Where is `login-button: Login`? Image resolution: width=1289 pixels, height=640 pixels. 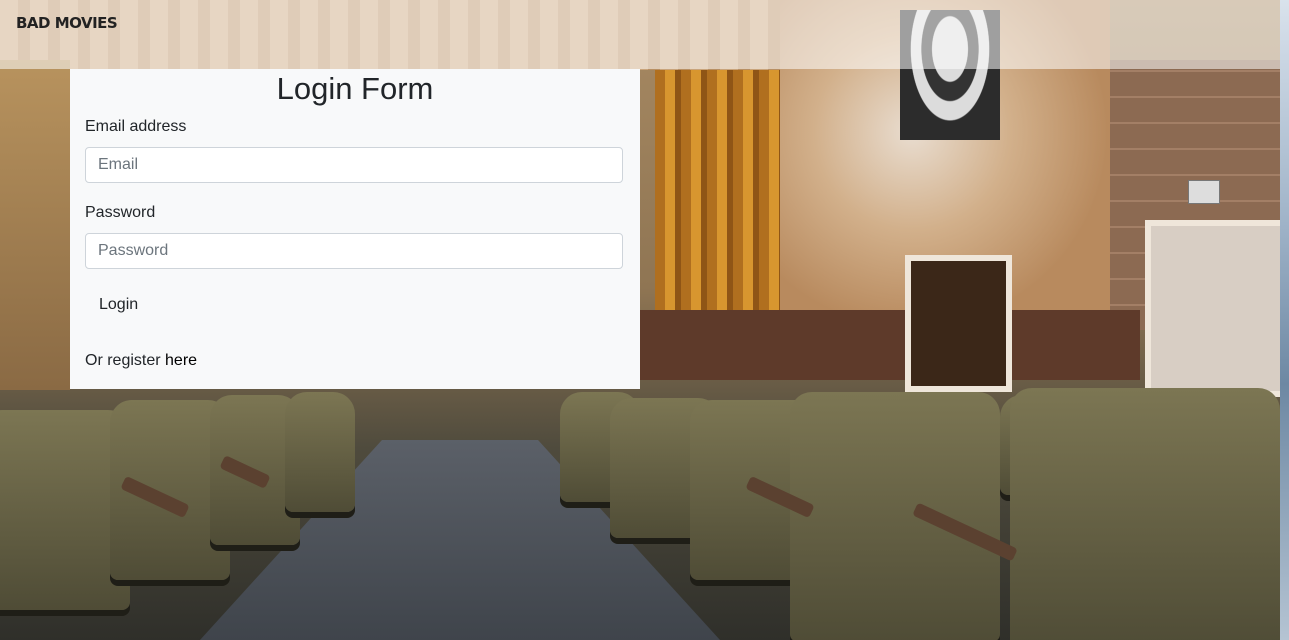 login-button: Login is located at coordinates (118, 305).